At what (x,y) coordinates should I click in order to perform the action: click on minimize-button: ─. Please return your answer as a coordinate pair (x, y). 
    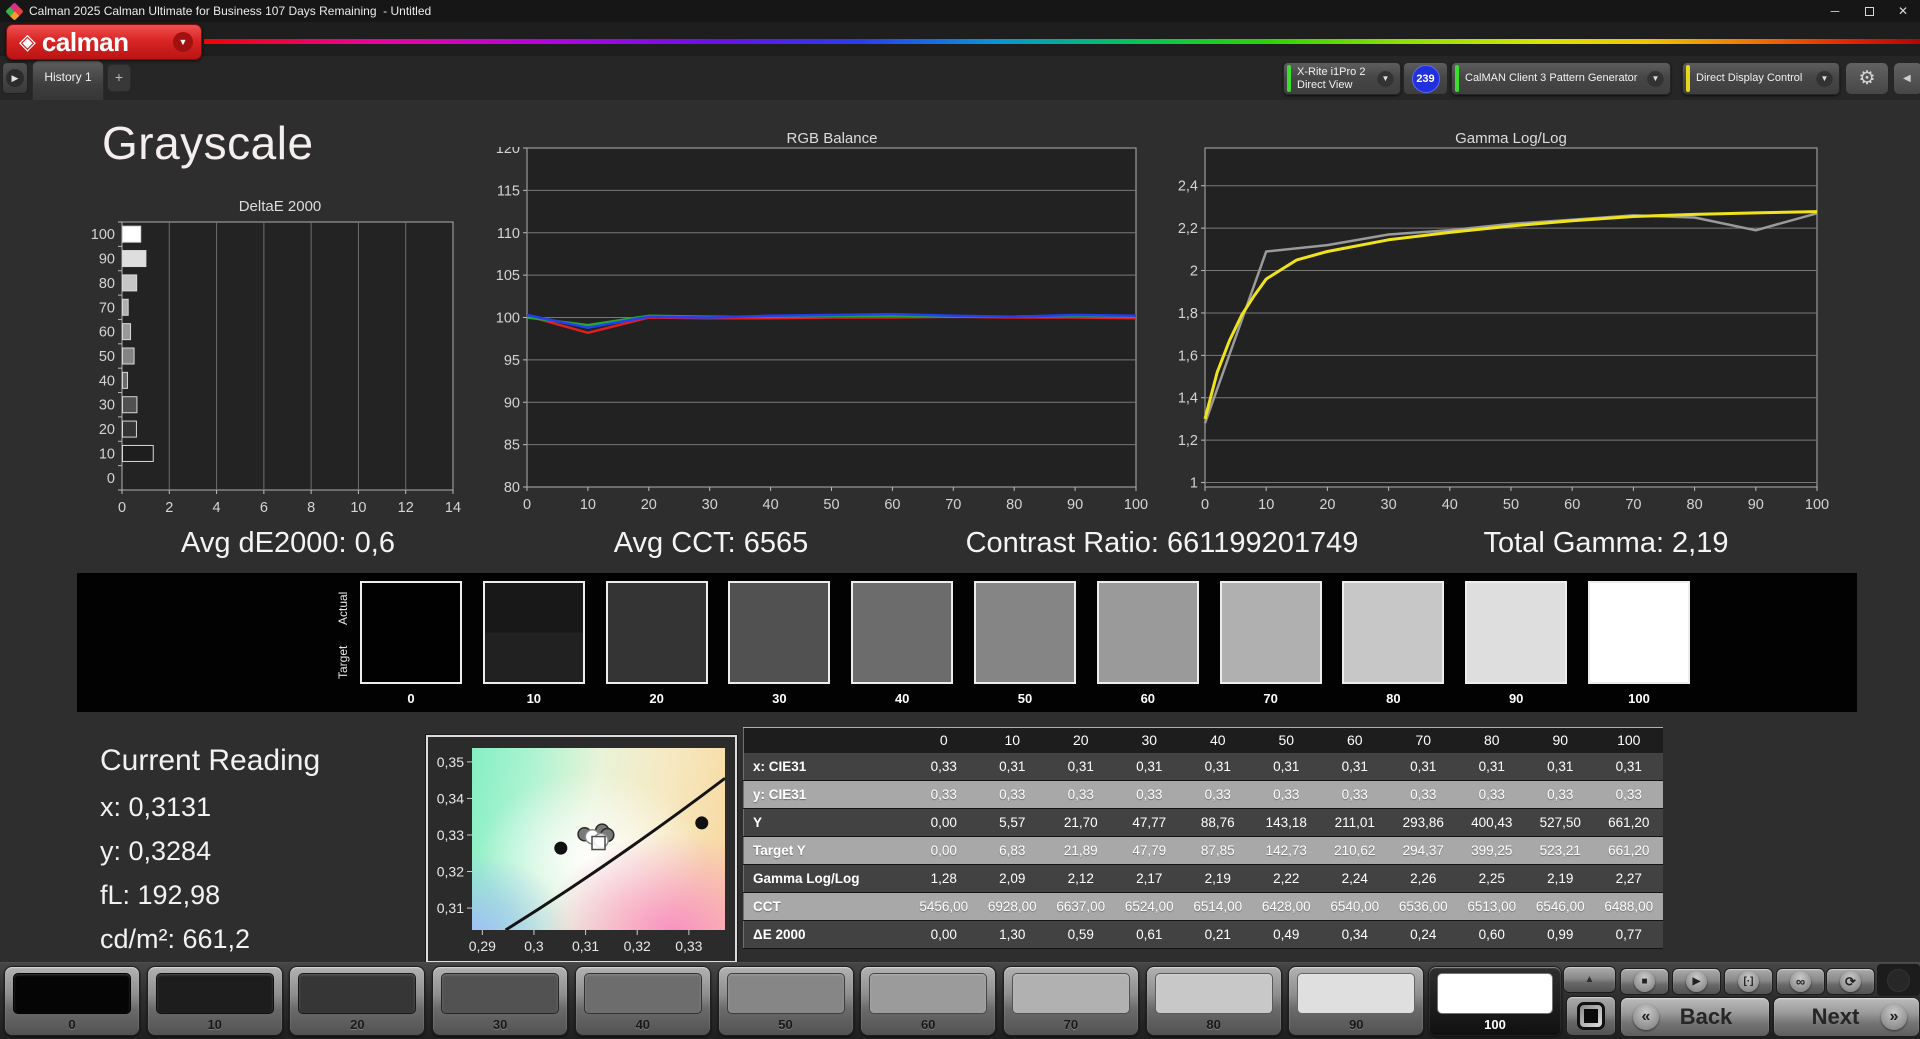
    Looking at the image, I should click on (1835, 11).